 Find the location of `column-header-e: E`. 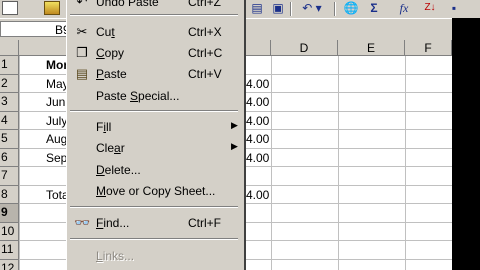

column-header-e: E is located at coordinates (371, 48).